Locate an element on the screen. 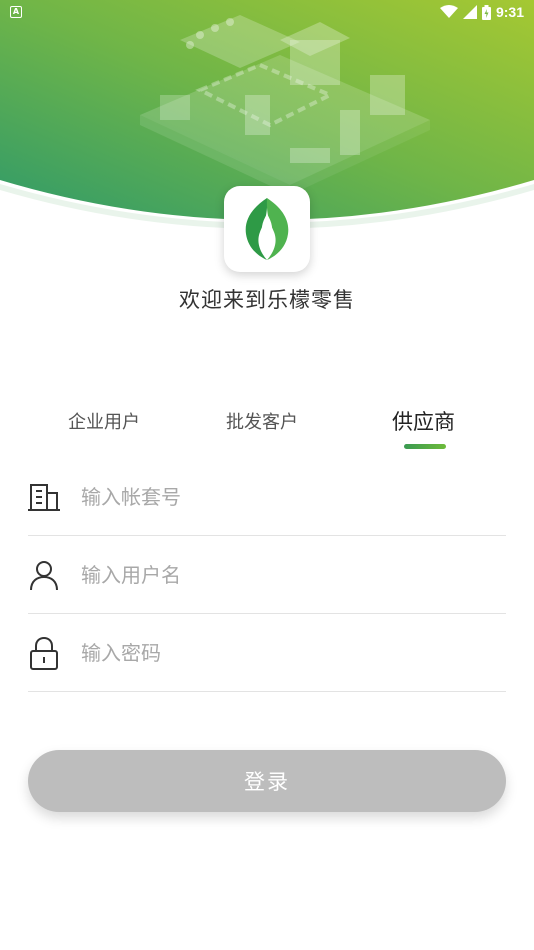  login-button: 登录 is located at coordinates (267, 781).